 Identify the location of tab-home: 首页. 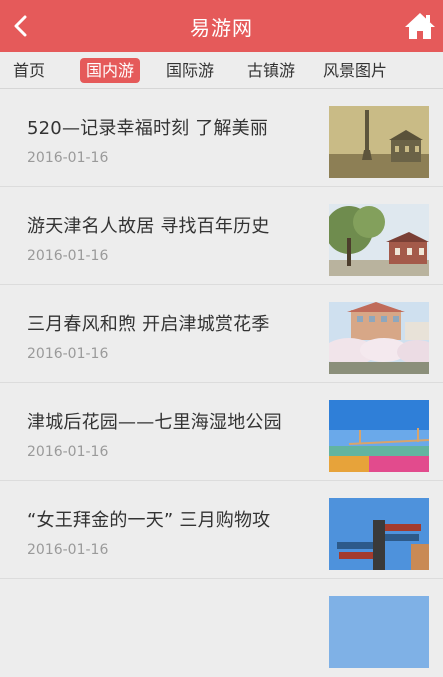
(29, 70).